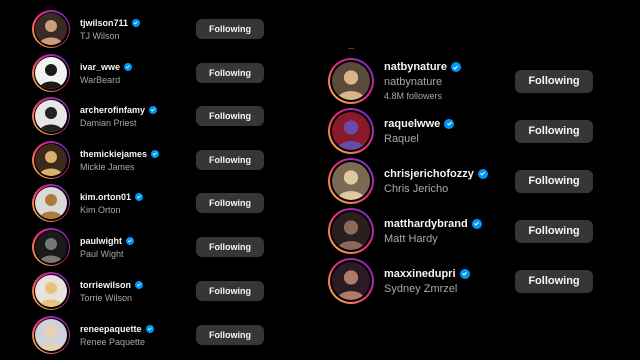 The width and height of the screenshot is (640, 360). I want to click on list-item-matthardybrand: matthardybrand Matt Hardy Following, so click(464, 231).